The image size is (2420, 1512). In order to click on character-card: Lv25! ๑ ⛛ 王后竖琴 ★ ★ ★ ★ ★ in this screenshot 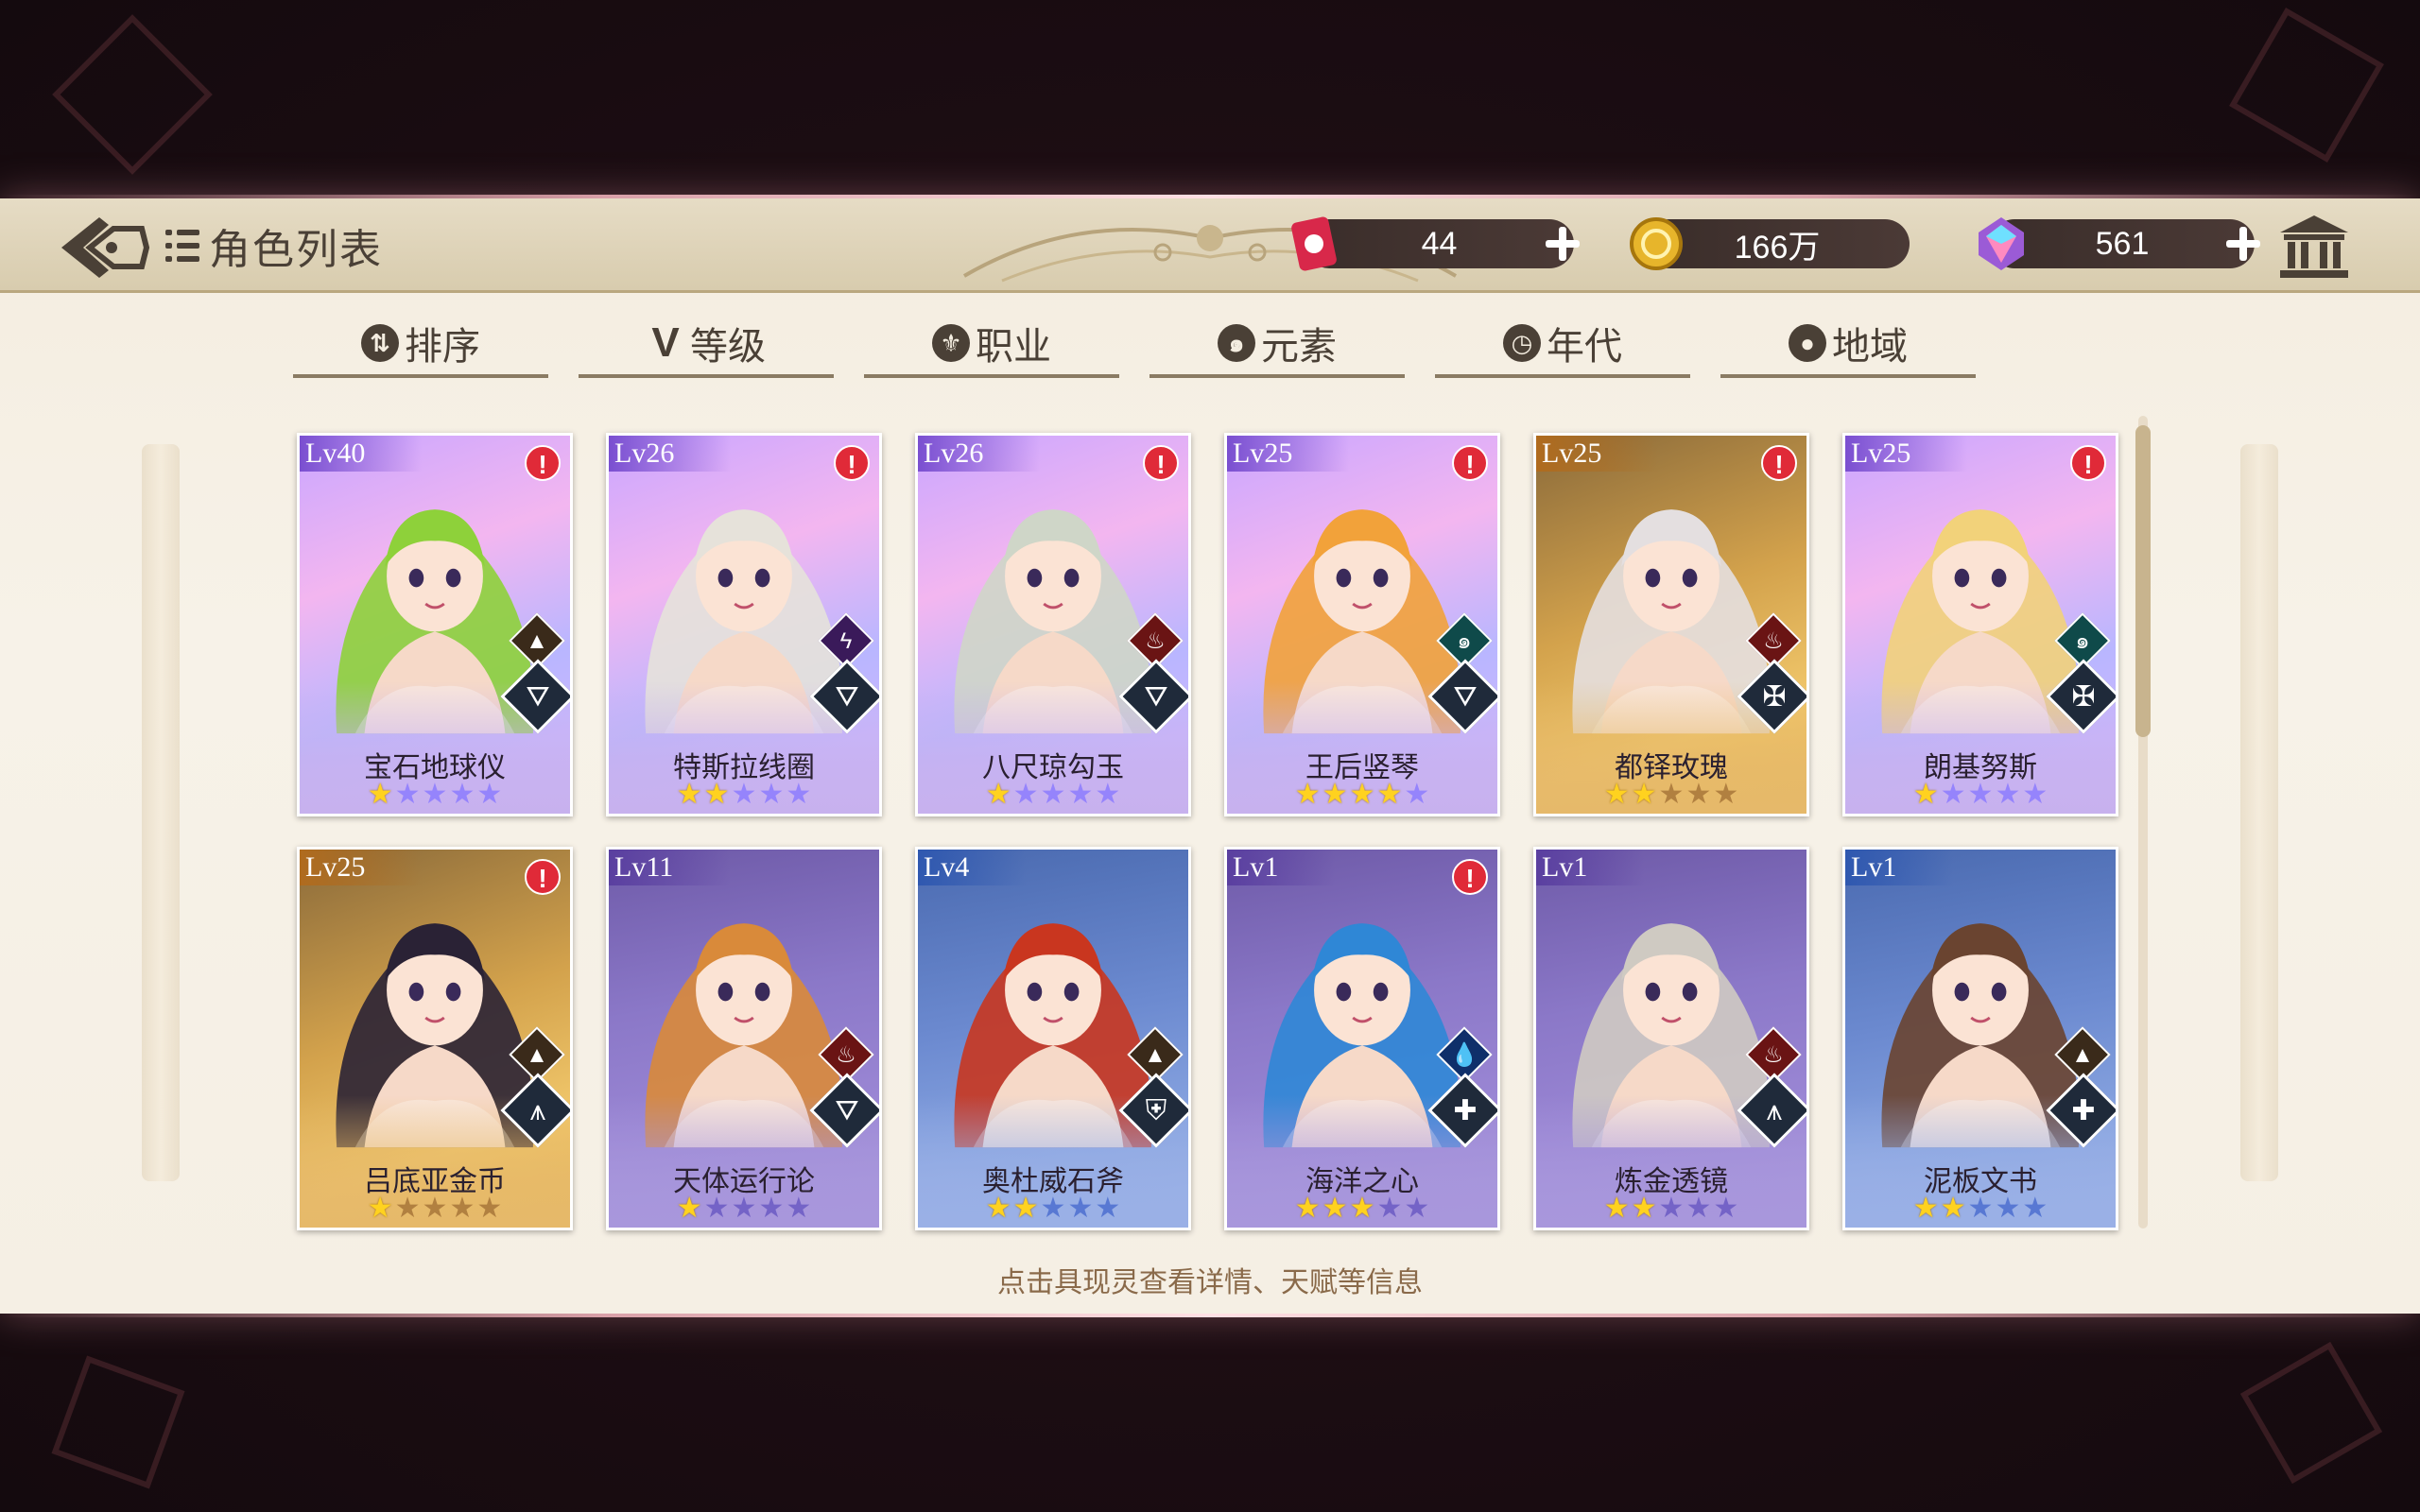, I will do `click(1362, 624)`.